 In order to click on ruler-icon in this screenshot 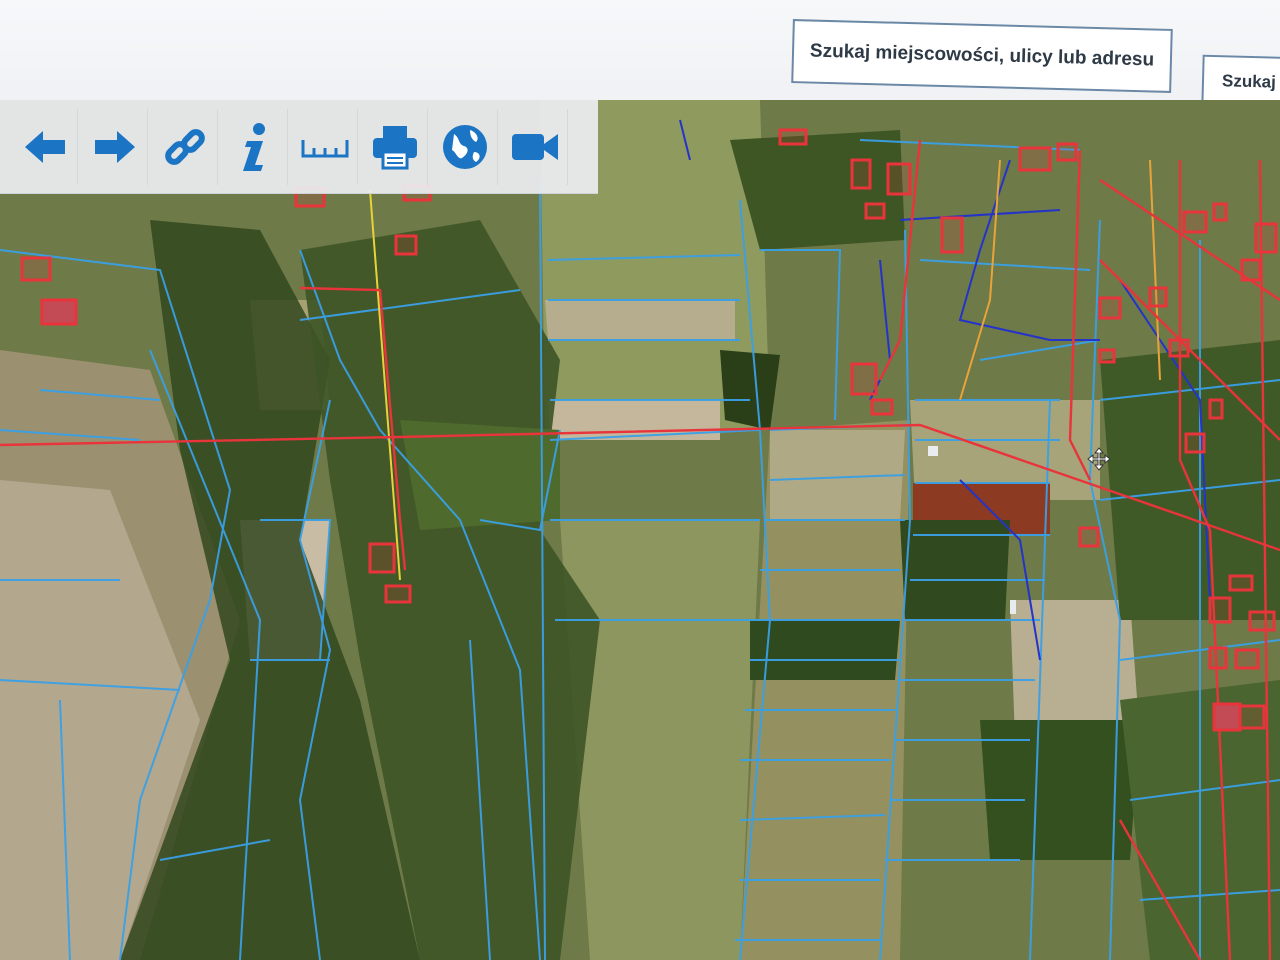, I will do `click(324, 148)`.